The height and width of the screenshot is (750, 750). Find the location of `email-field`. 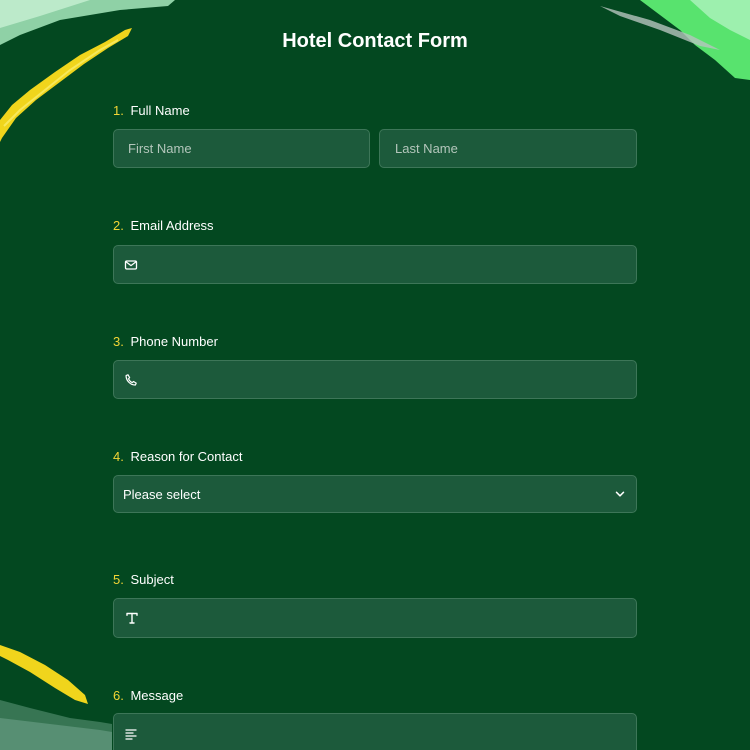

email-field is located at coordinates (375, 264).